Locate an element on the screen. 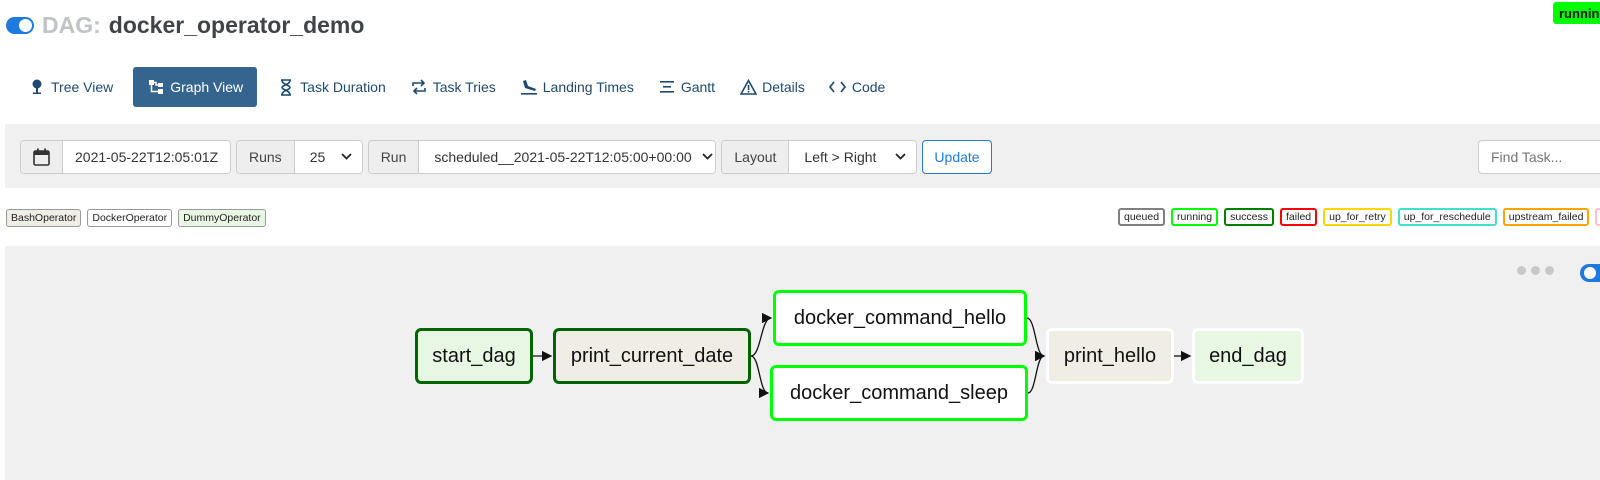 The image size is (1600, 480). runs-group: Runs 25 is located at coordinates (299, 157).